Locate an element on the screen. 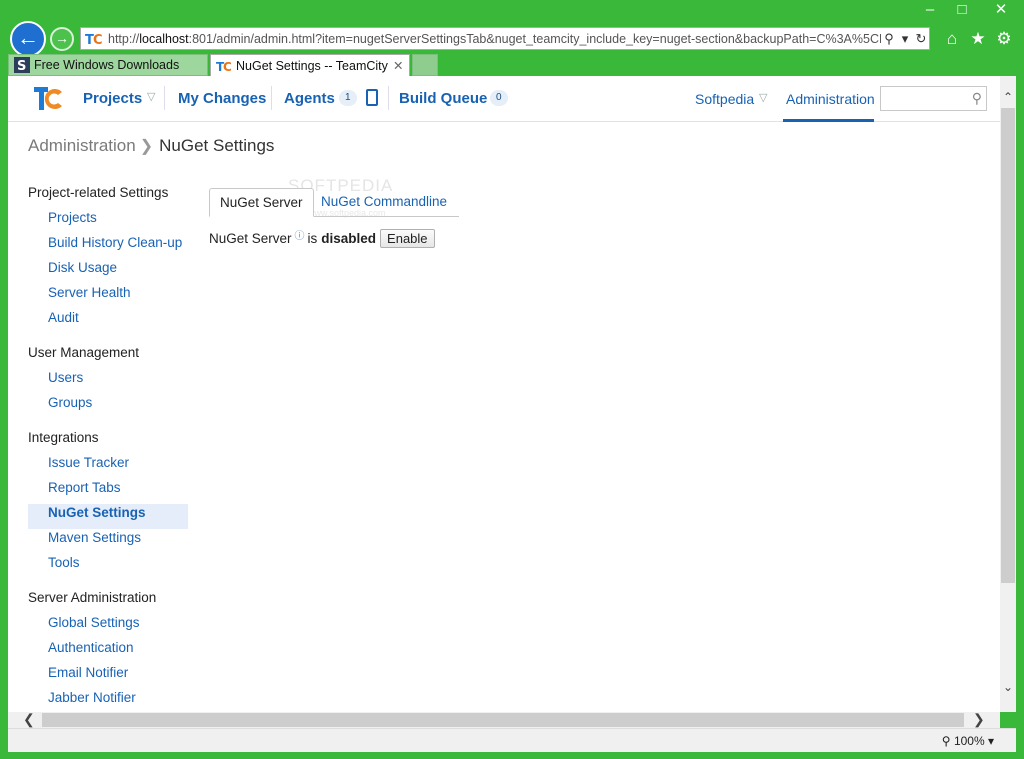 The height and width of the screenshot is (759, 1024). nav-administration: Administration is located at coordinates (830, 99).